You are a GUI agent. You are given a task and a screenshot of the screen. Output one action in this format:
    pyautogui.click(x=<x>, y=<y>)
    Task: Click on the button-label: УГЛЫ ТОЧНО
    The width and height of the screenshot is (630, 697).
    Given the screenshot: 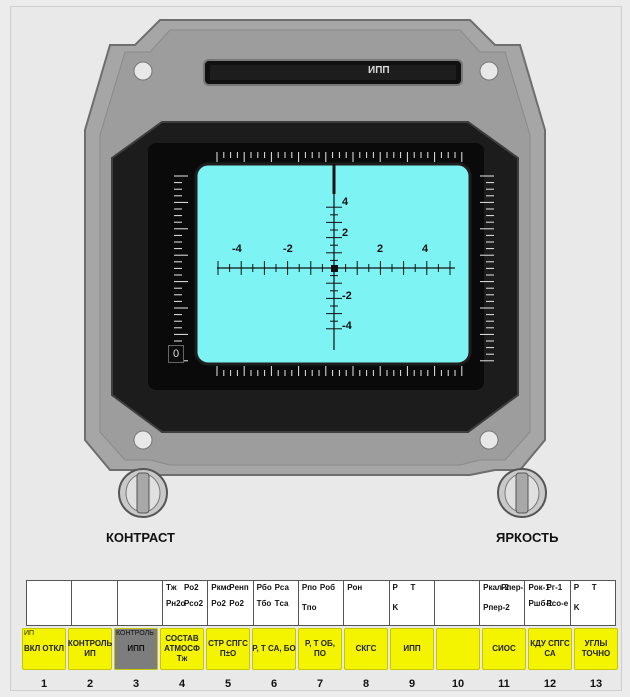 What is the action you would take?
    pyautogui.click(x=596, y=648)
    